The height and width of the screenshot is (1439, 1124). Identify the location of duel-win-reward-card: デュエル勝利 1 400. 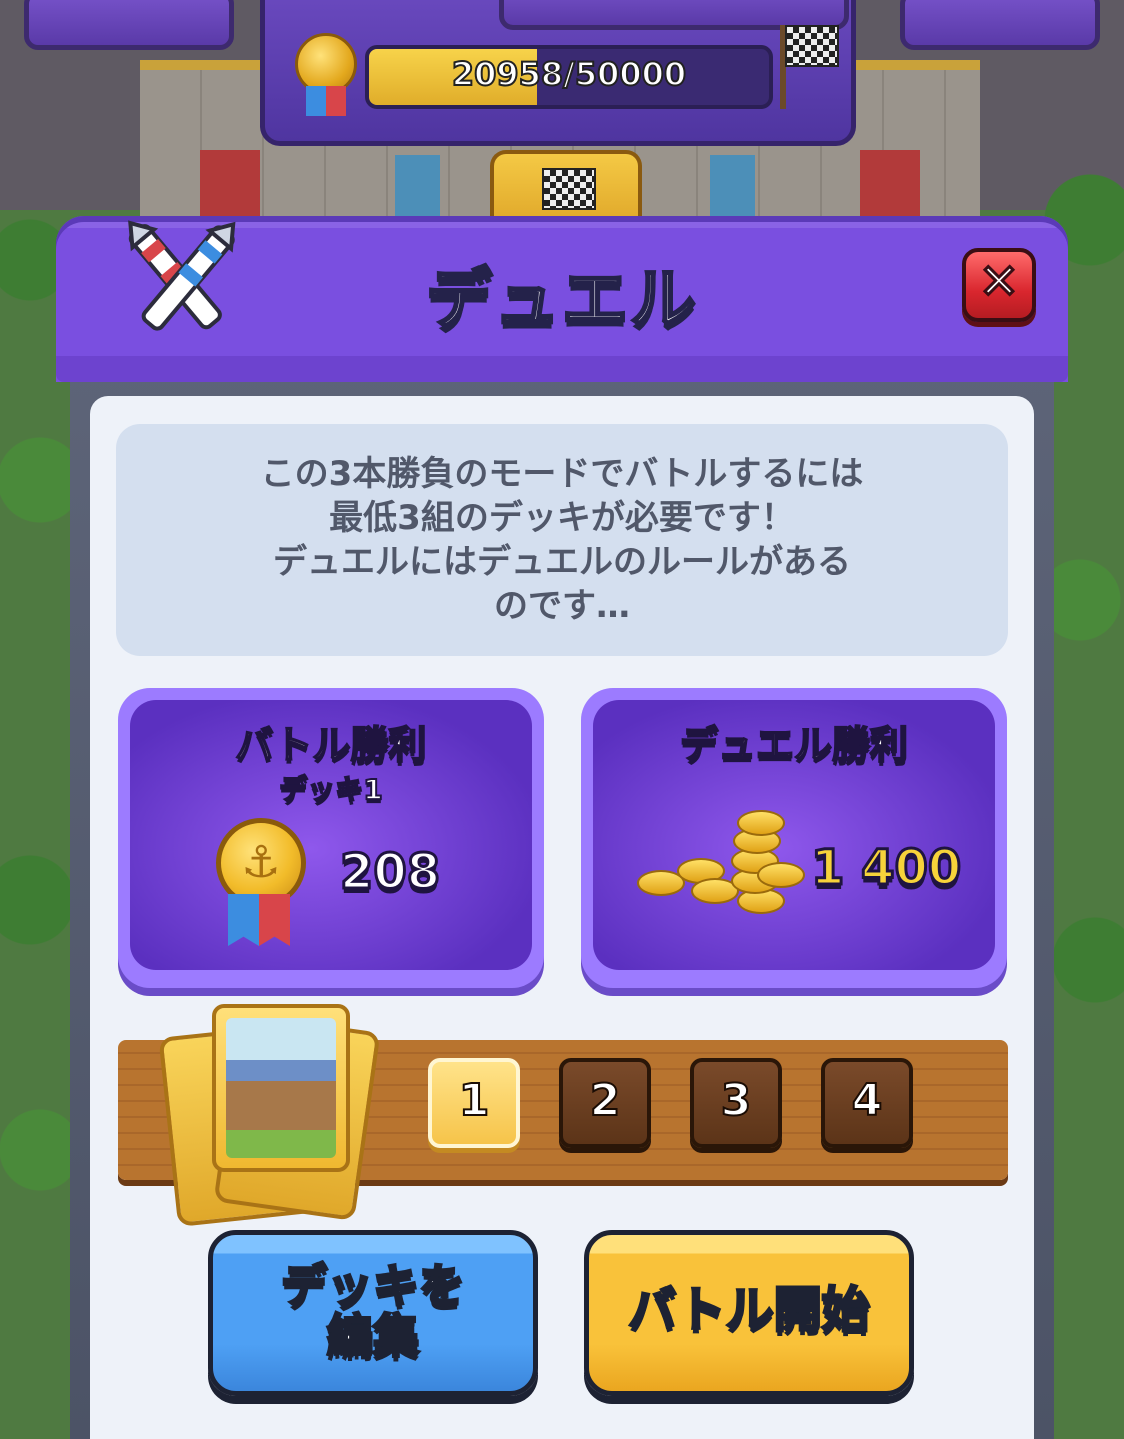
(794, 838).